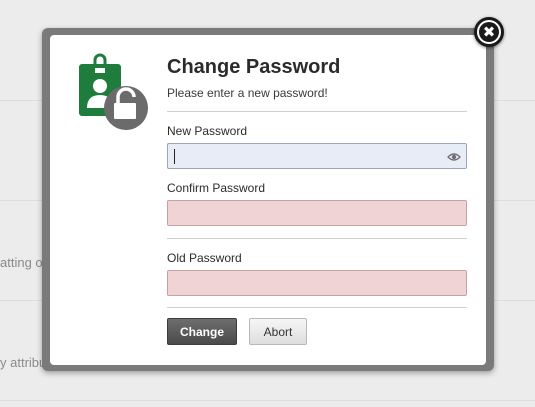 This screenshot has height=407, width=535. Describe the element at coordinates (204, 258) in the screenshot. I see `old-password-label: Old Password` at that location.